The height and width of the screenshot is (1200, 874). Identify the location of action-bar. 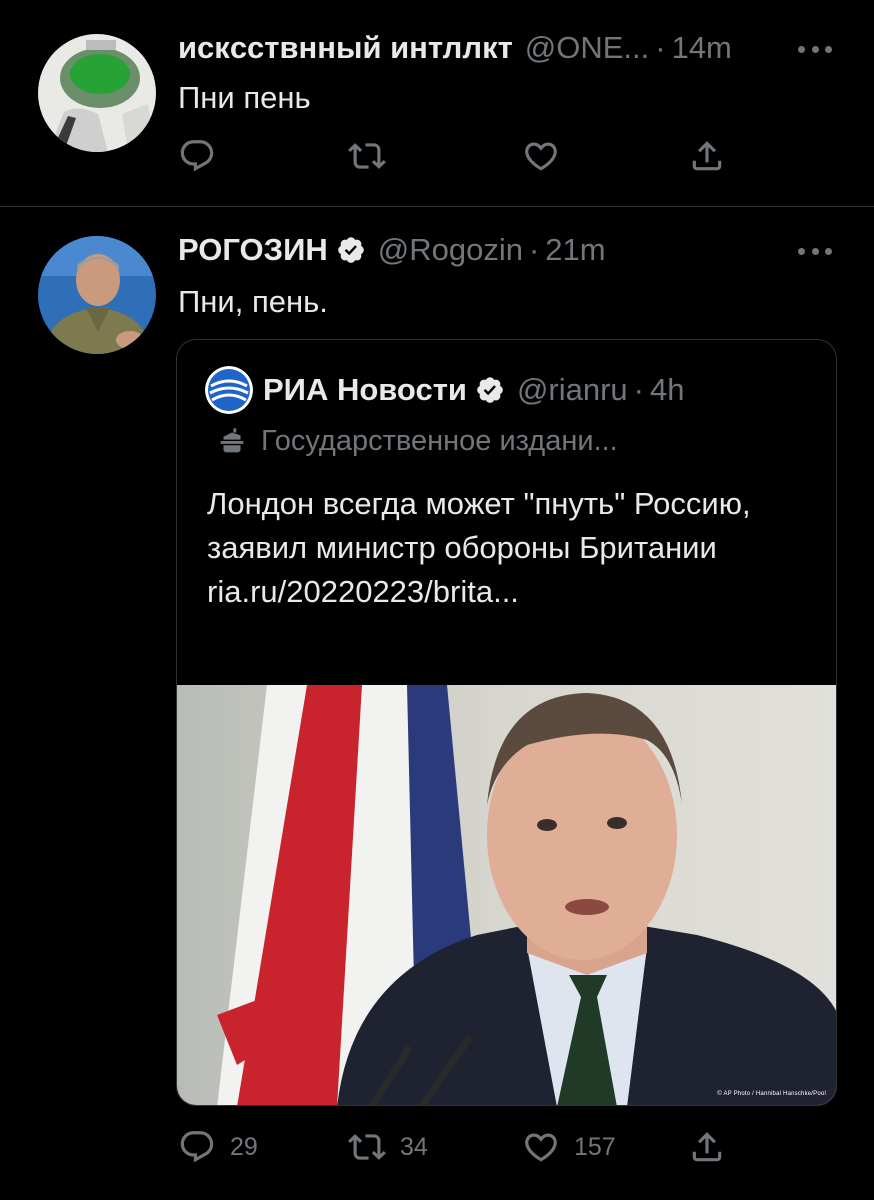
(458, 156).